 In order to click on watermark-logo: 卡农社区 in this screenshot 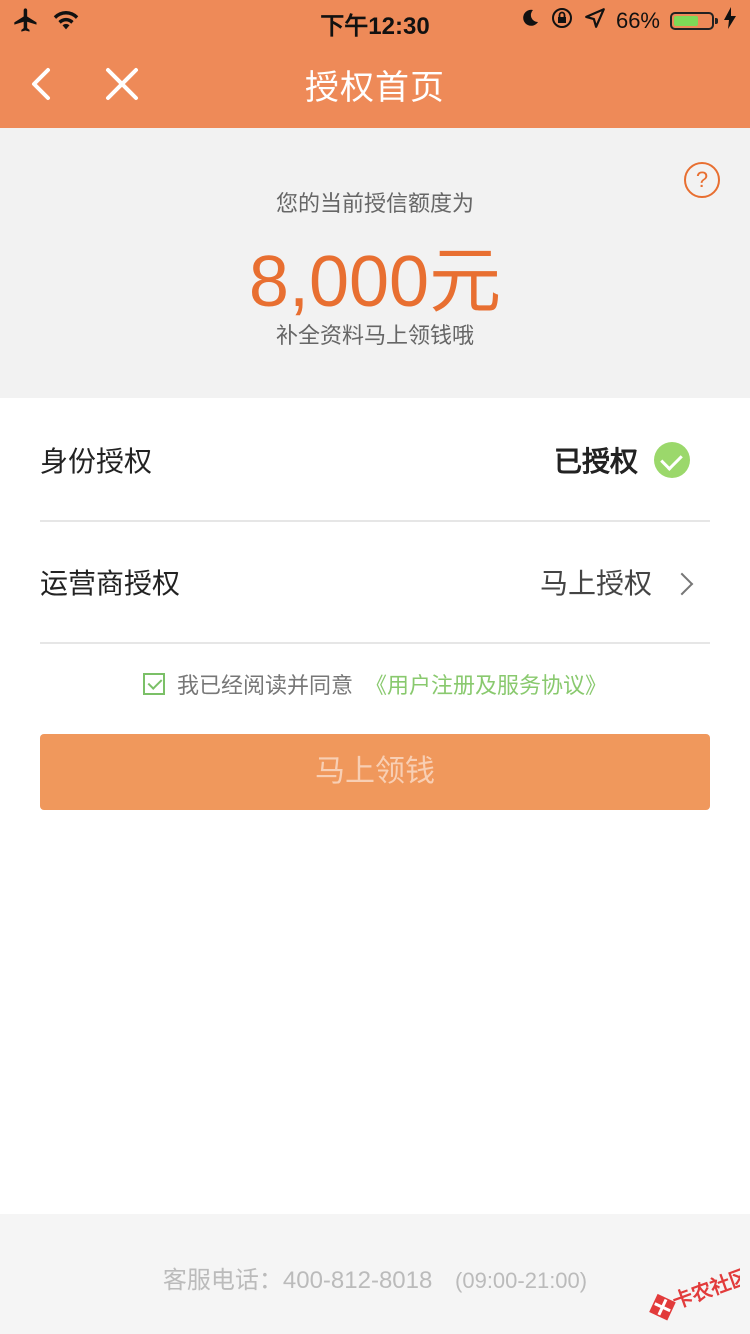, I will do `click(697, 1289)`.